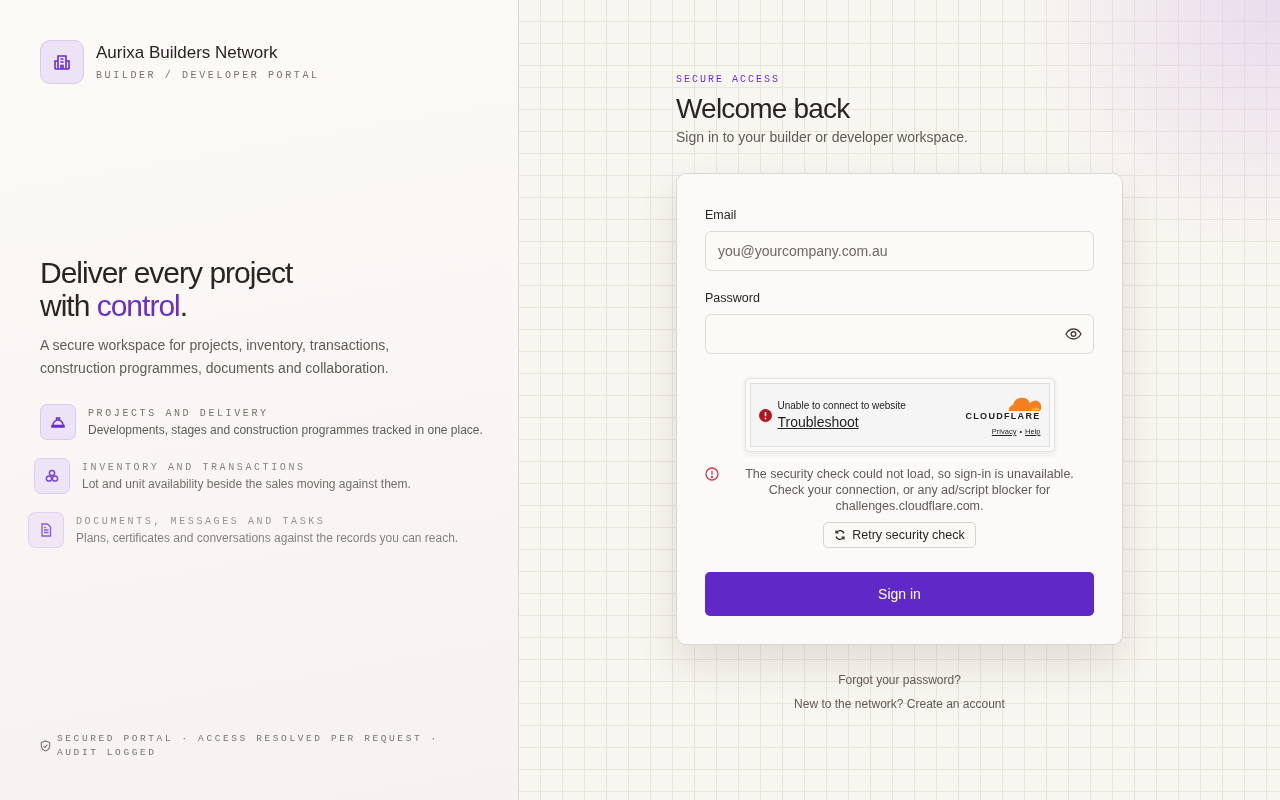  Describe the element at coordinates (721, 215) in the screenshot. I see `field-label: Email` at that location.